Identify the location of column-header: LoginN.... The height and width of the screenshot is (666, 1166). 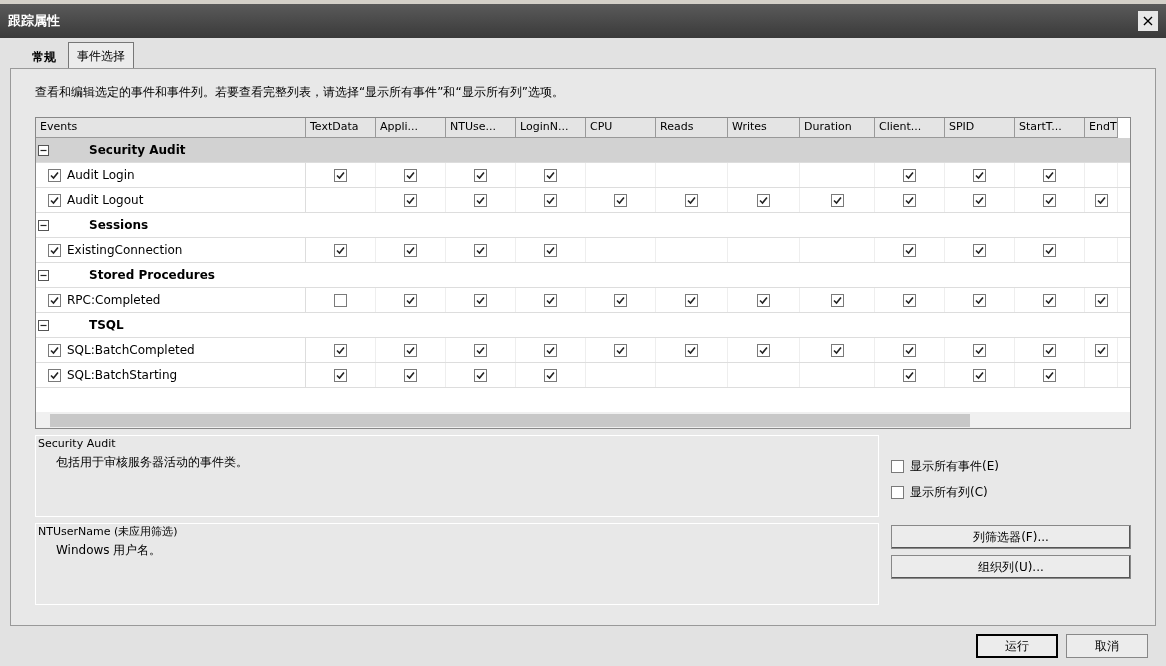
(551, 128).